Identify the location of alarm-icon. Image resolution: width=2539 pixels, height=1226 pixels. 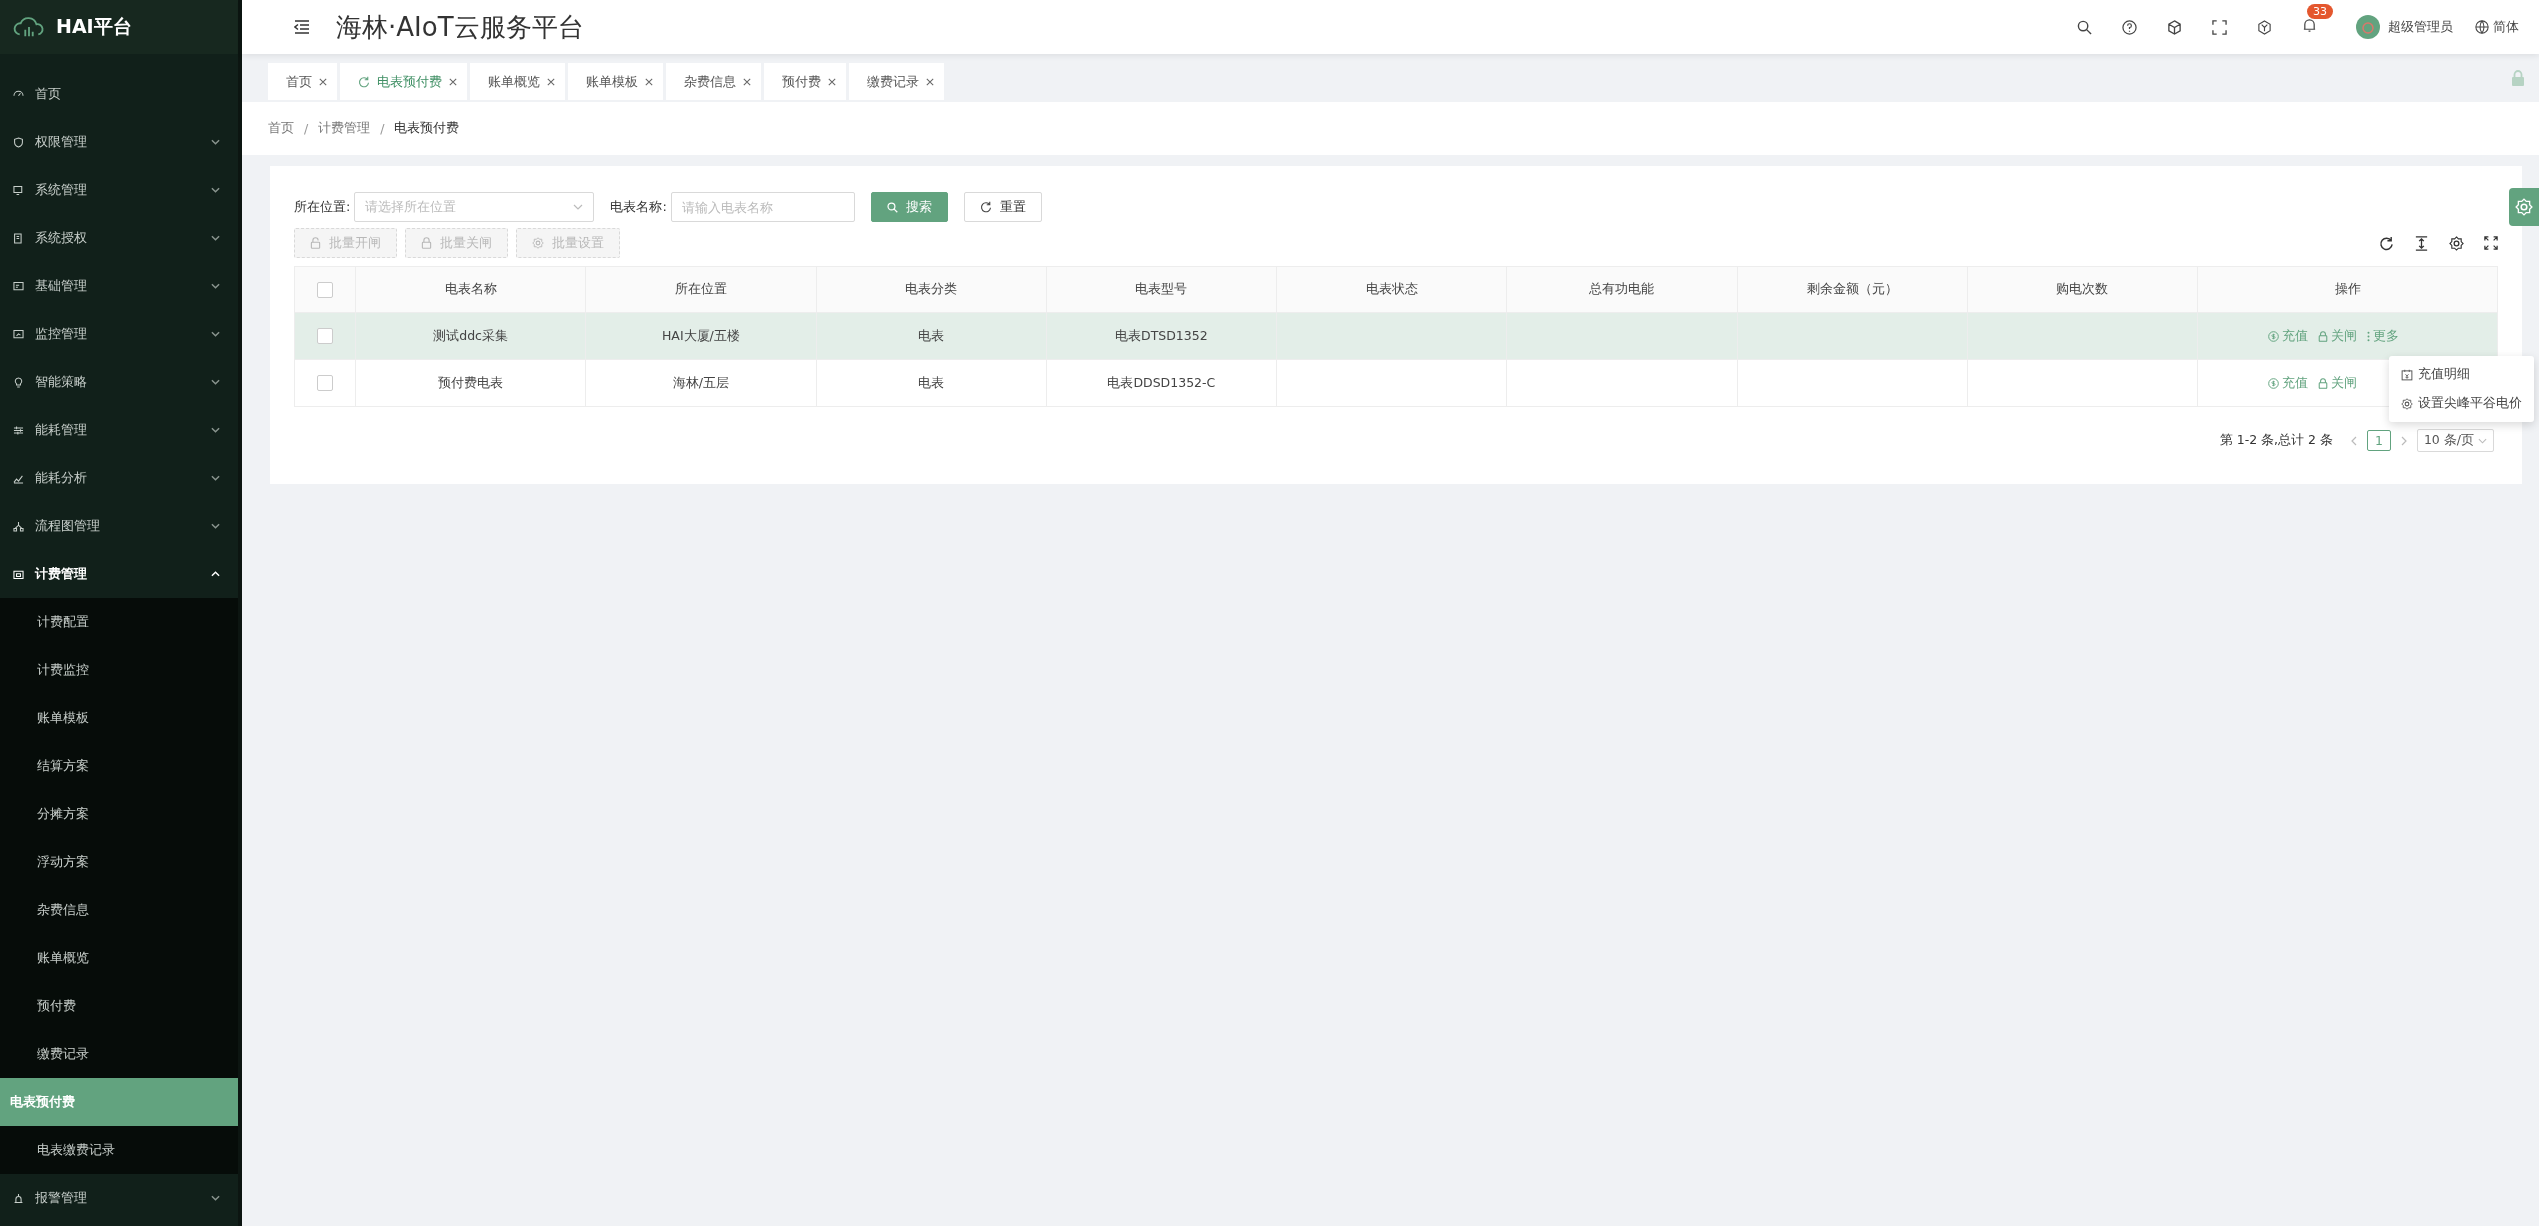
(18, 1198).